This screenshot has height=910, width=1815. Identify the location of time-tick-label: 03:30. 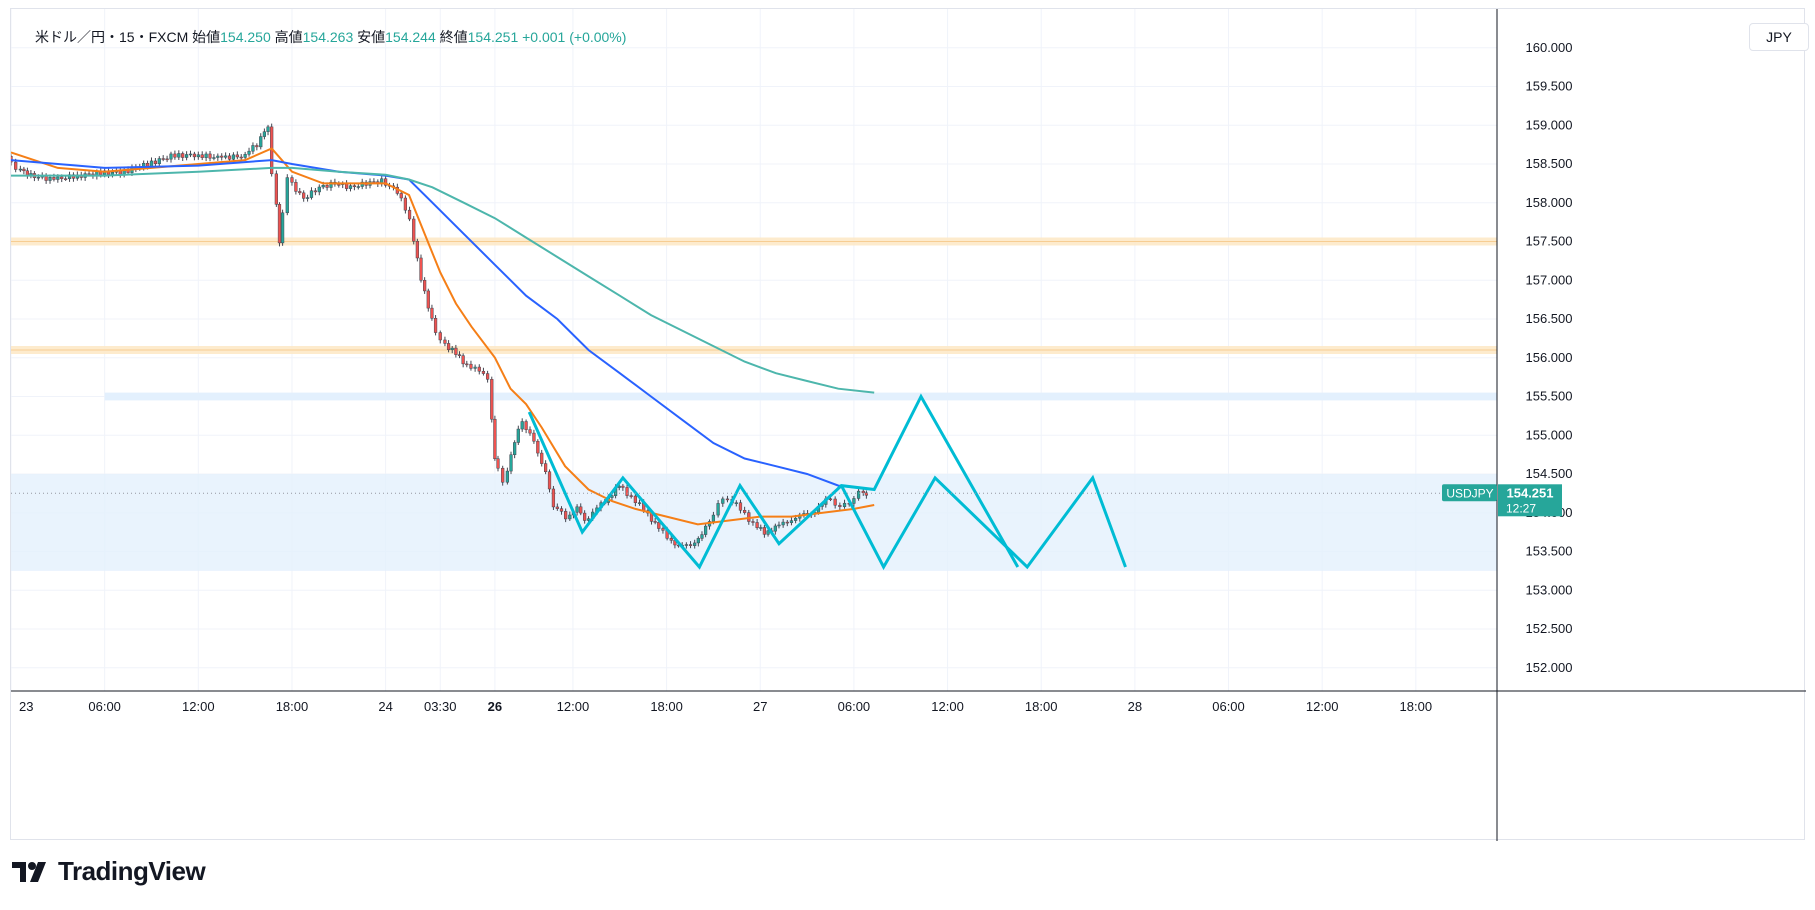
(440, 706).